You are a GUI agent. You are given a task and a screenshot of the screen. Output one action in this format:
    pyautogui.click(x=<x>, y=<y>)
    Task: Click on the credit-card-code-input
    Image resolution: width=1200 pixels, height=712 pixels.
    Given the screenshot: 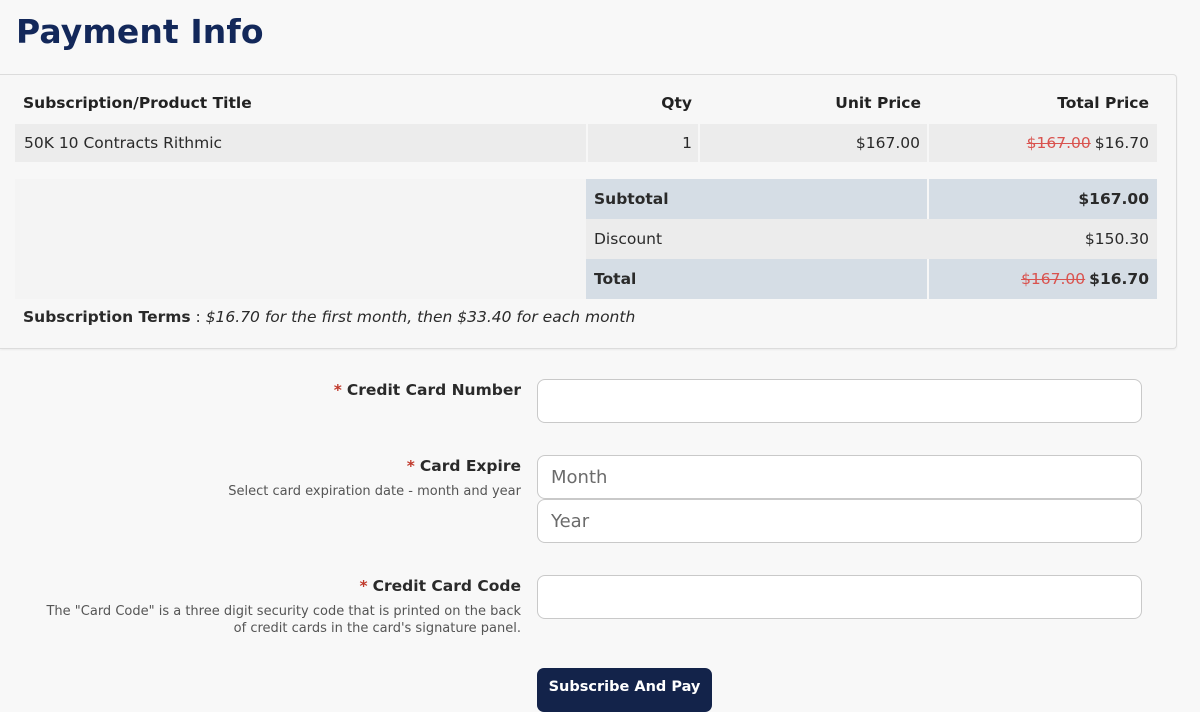 What is the action you would take?
    pyautogui.click(x=839, y=597)
    